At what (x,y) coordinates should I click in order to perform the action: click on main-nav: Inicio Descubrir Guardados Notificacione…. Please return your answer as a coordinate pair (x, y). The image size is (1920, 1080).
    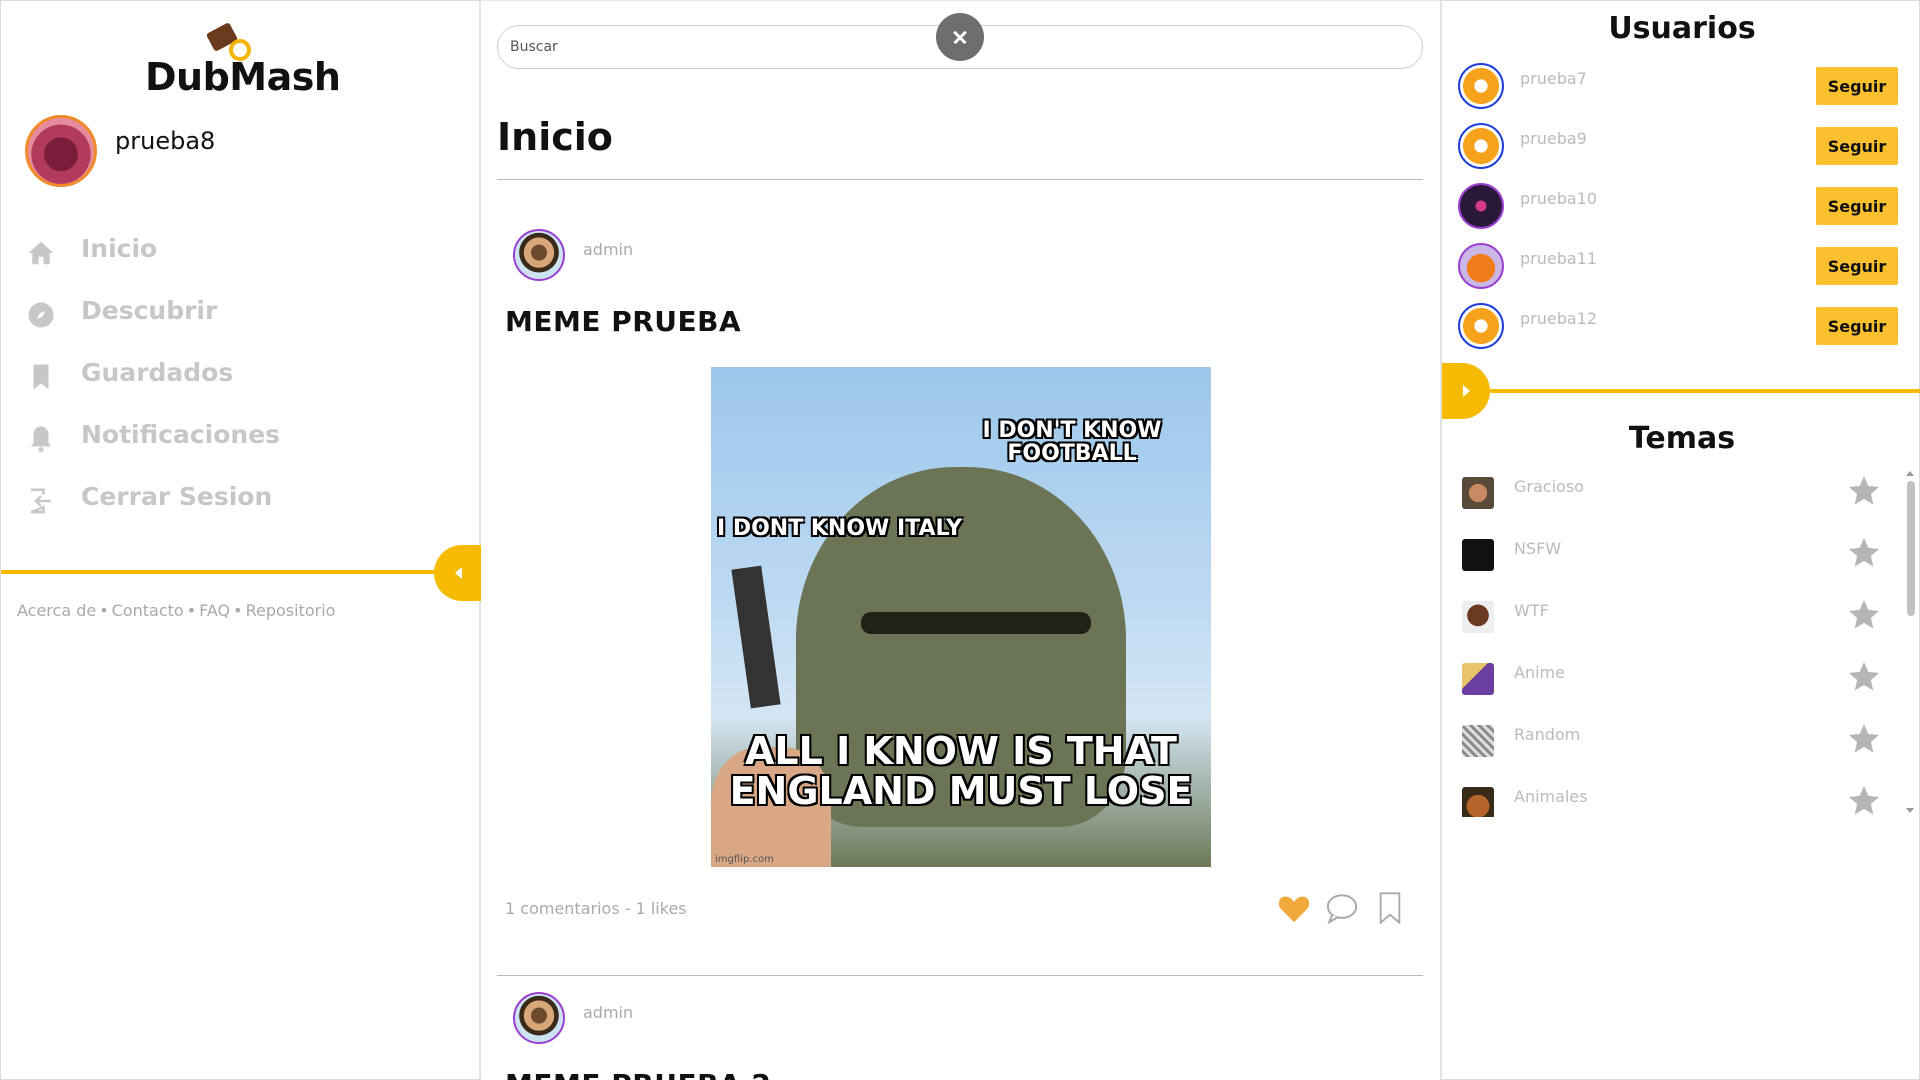
    Looking at the image, I should click on (152, 372).